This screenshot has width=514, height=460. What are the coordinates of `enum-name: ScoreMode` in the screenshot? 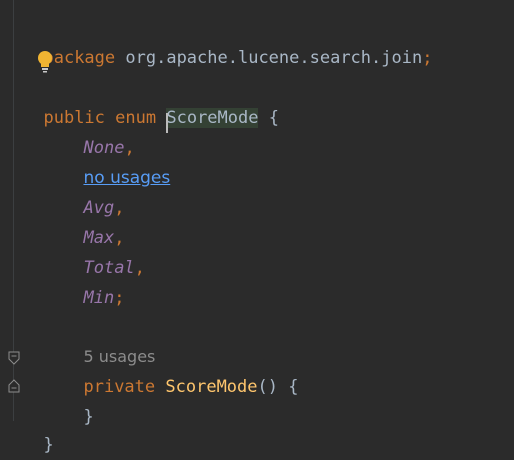 It's located at (212, 120).